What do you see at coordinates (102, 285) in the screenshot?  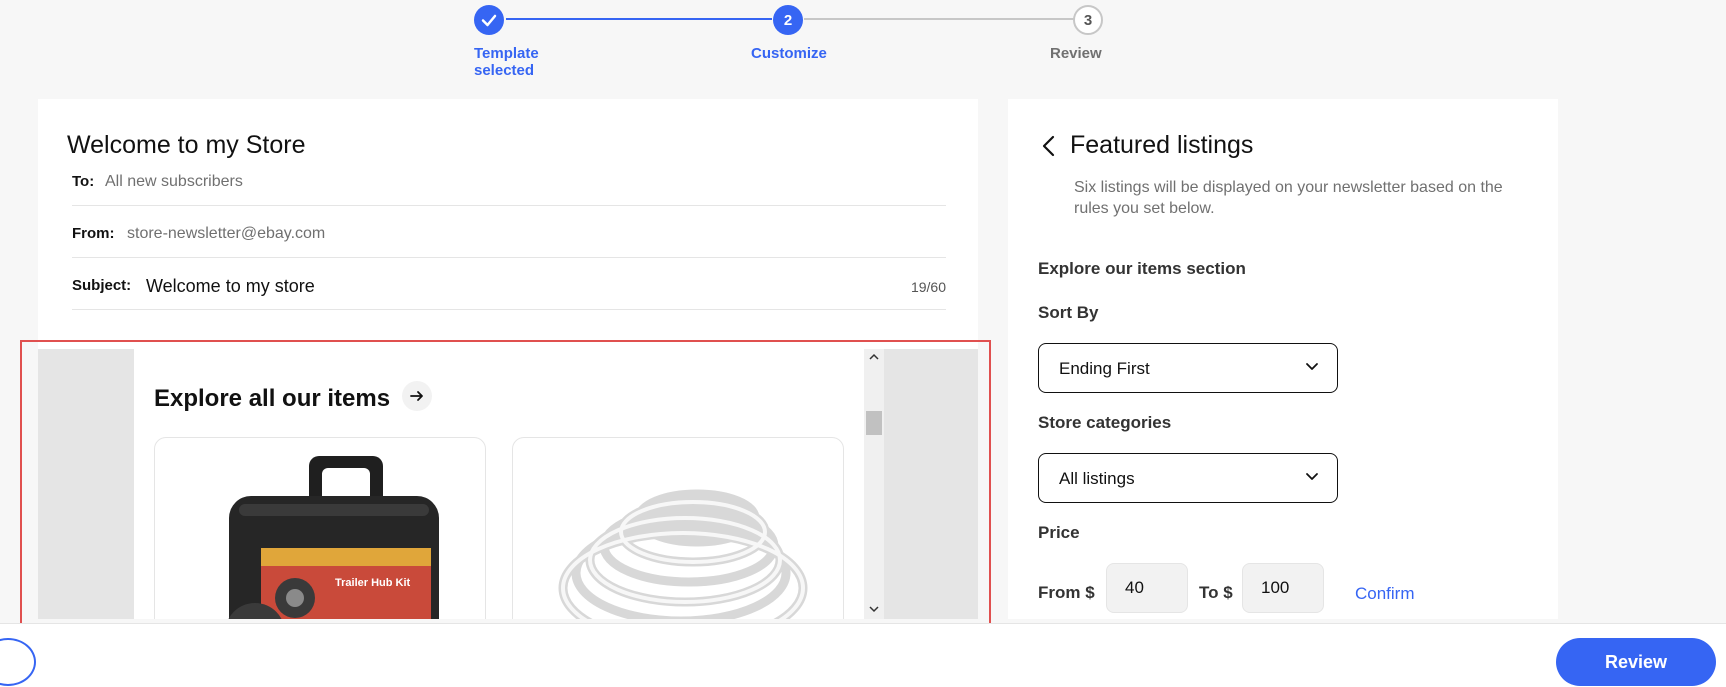 I see `subject-label: Subject:` at bounding box center [102, 285].